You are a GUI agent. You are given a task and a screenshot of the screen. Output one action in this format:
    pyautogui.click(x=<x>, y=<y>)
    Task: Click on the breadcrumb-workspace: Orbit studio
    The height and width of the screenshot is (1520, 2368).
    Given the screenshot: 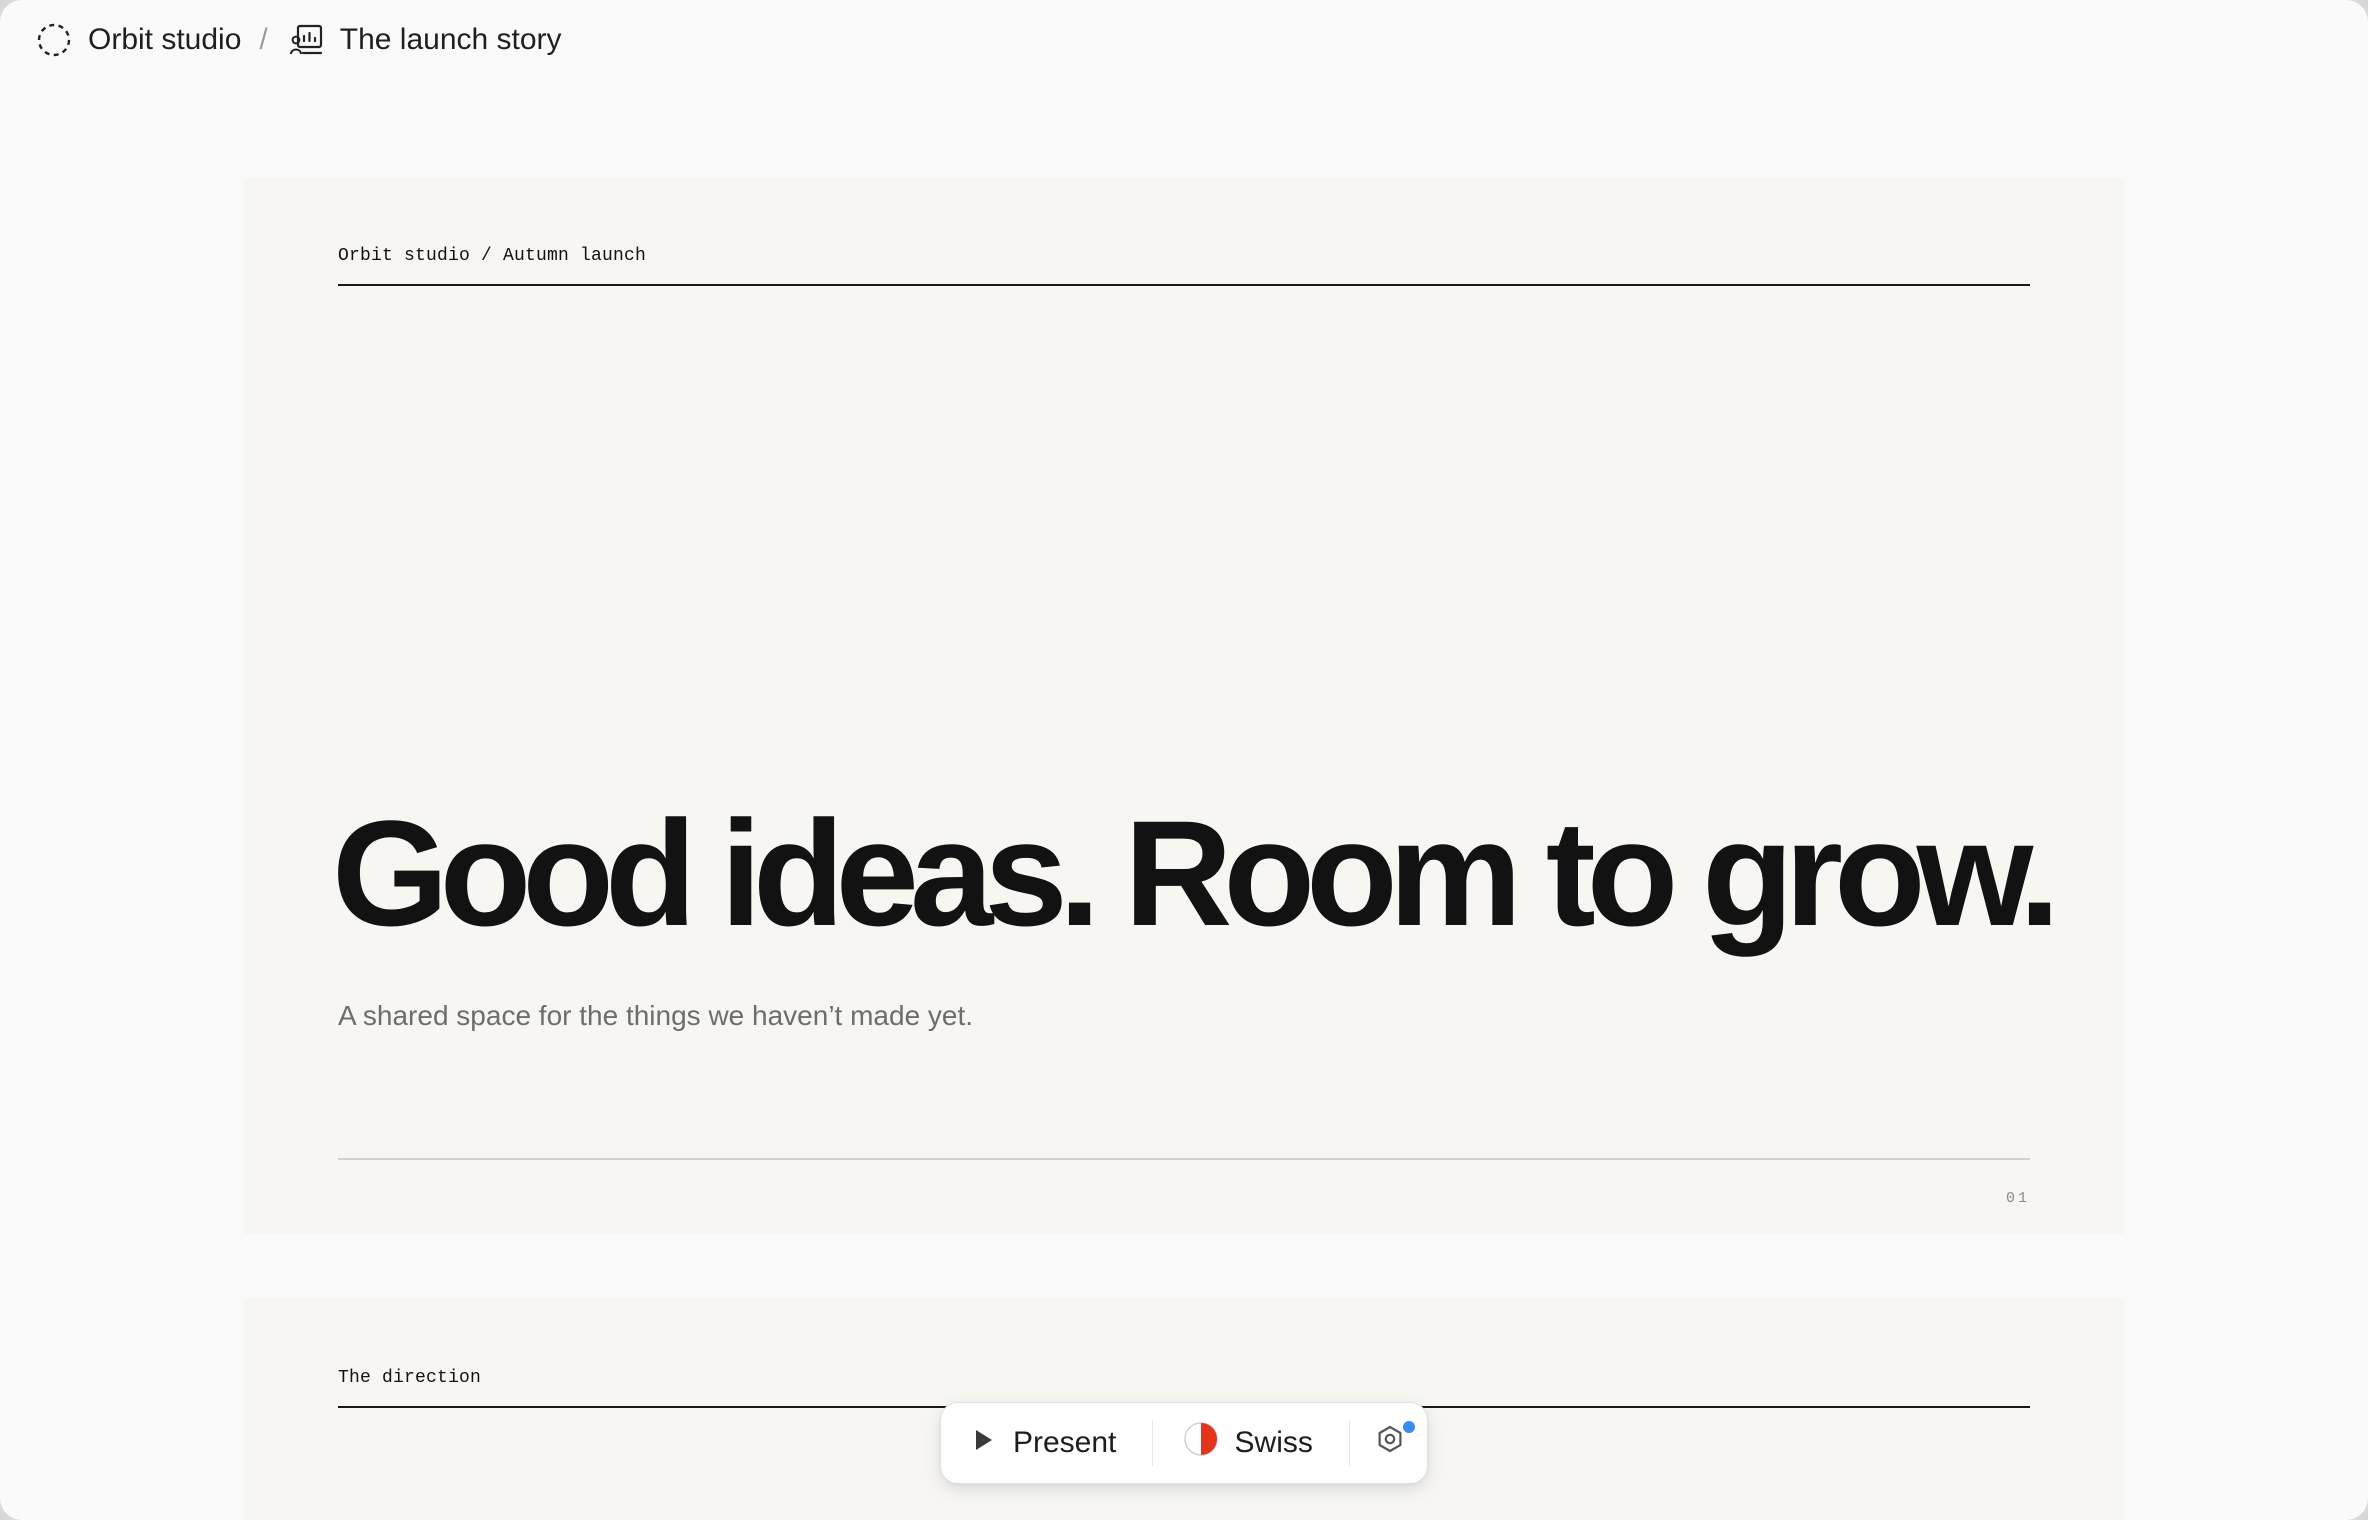 What is the action you would take?
    pyautogui.click(x=138, y=40)
    